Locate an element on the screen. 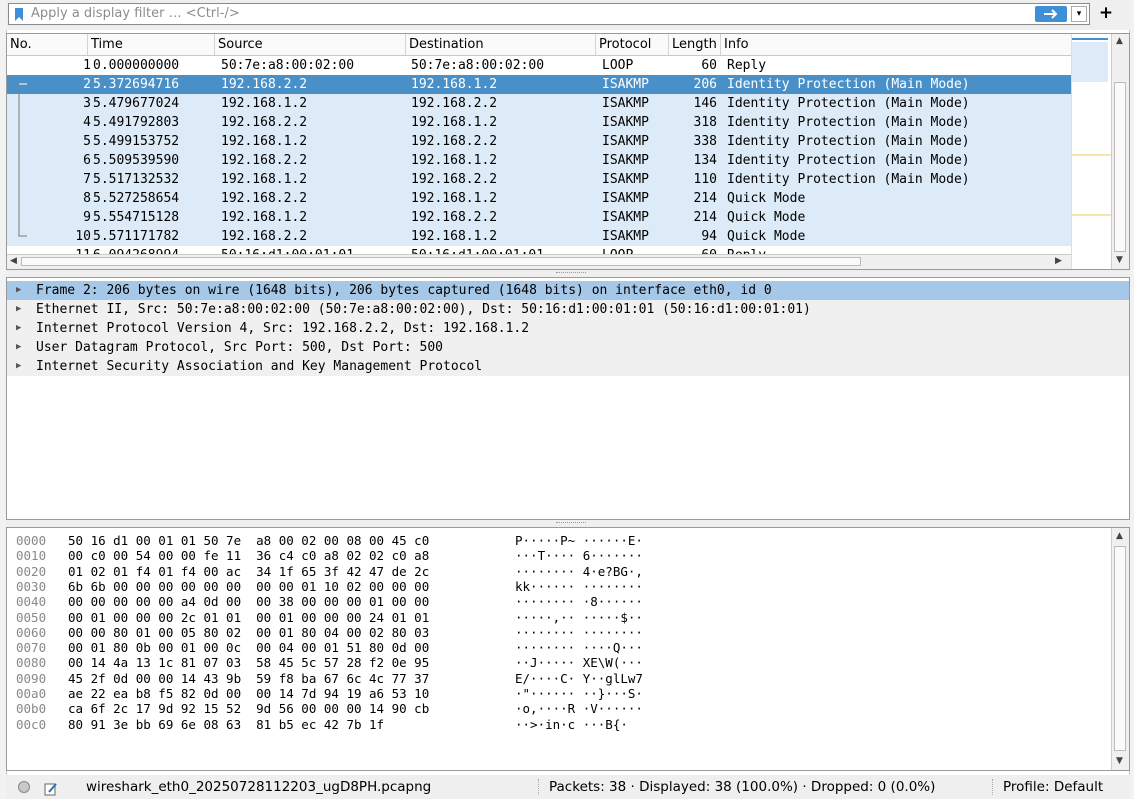  packet-info: Quick Mode is located at coordinates (766, 217).